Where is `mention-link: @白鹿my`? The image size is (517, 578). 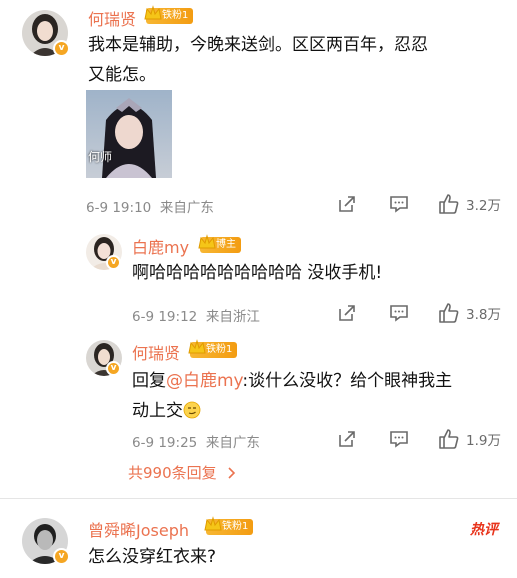 mention-link: @白鹿my is located at coordinates (204, 381).